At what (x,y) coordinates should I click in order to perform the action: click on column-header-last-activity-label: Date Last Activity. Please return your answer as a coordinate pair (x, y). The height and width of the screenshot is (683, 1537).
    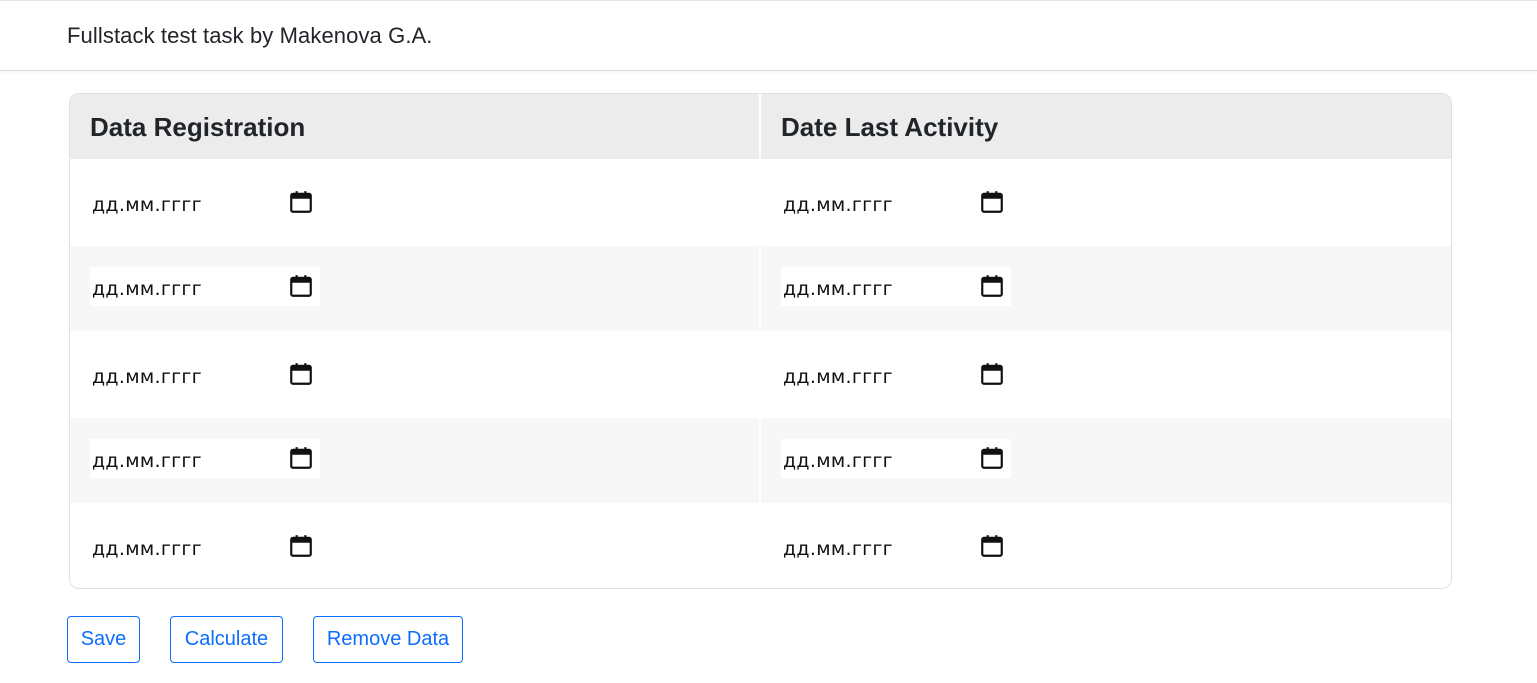
    Looking at the image, I should click on (890, 127).